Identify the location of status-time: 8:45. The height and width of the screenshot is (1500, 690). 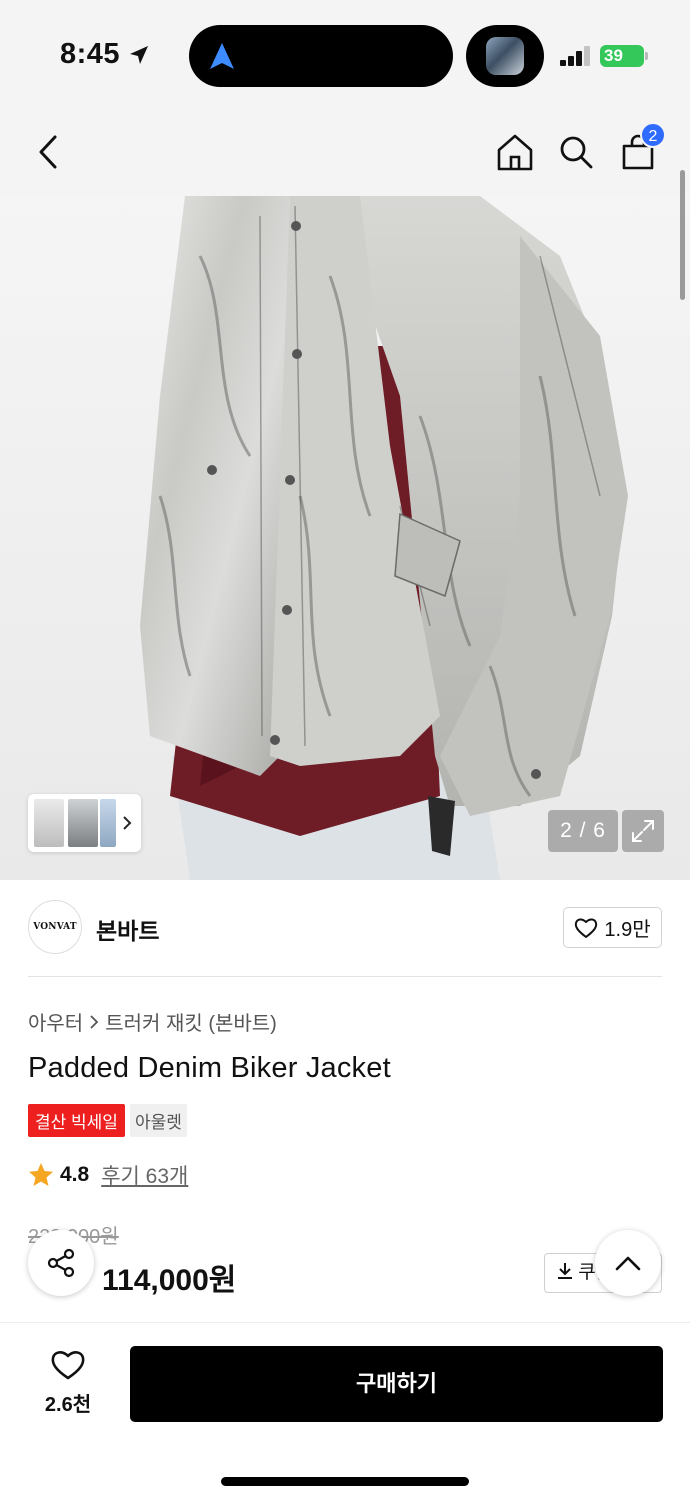
(90, 54).